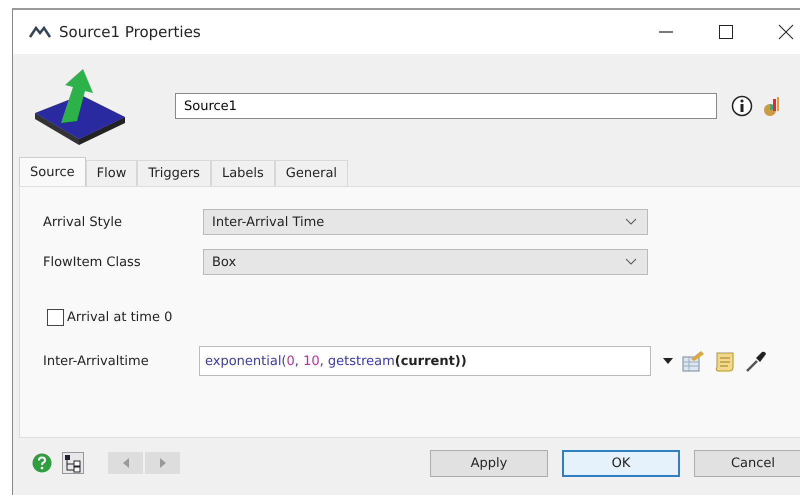 This screenshot has width=800, height=495. I want to click on caret-icon, so click(668, 361).